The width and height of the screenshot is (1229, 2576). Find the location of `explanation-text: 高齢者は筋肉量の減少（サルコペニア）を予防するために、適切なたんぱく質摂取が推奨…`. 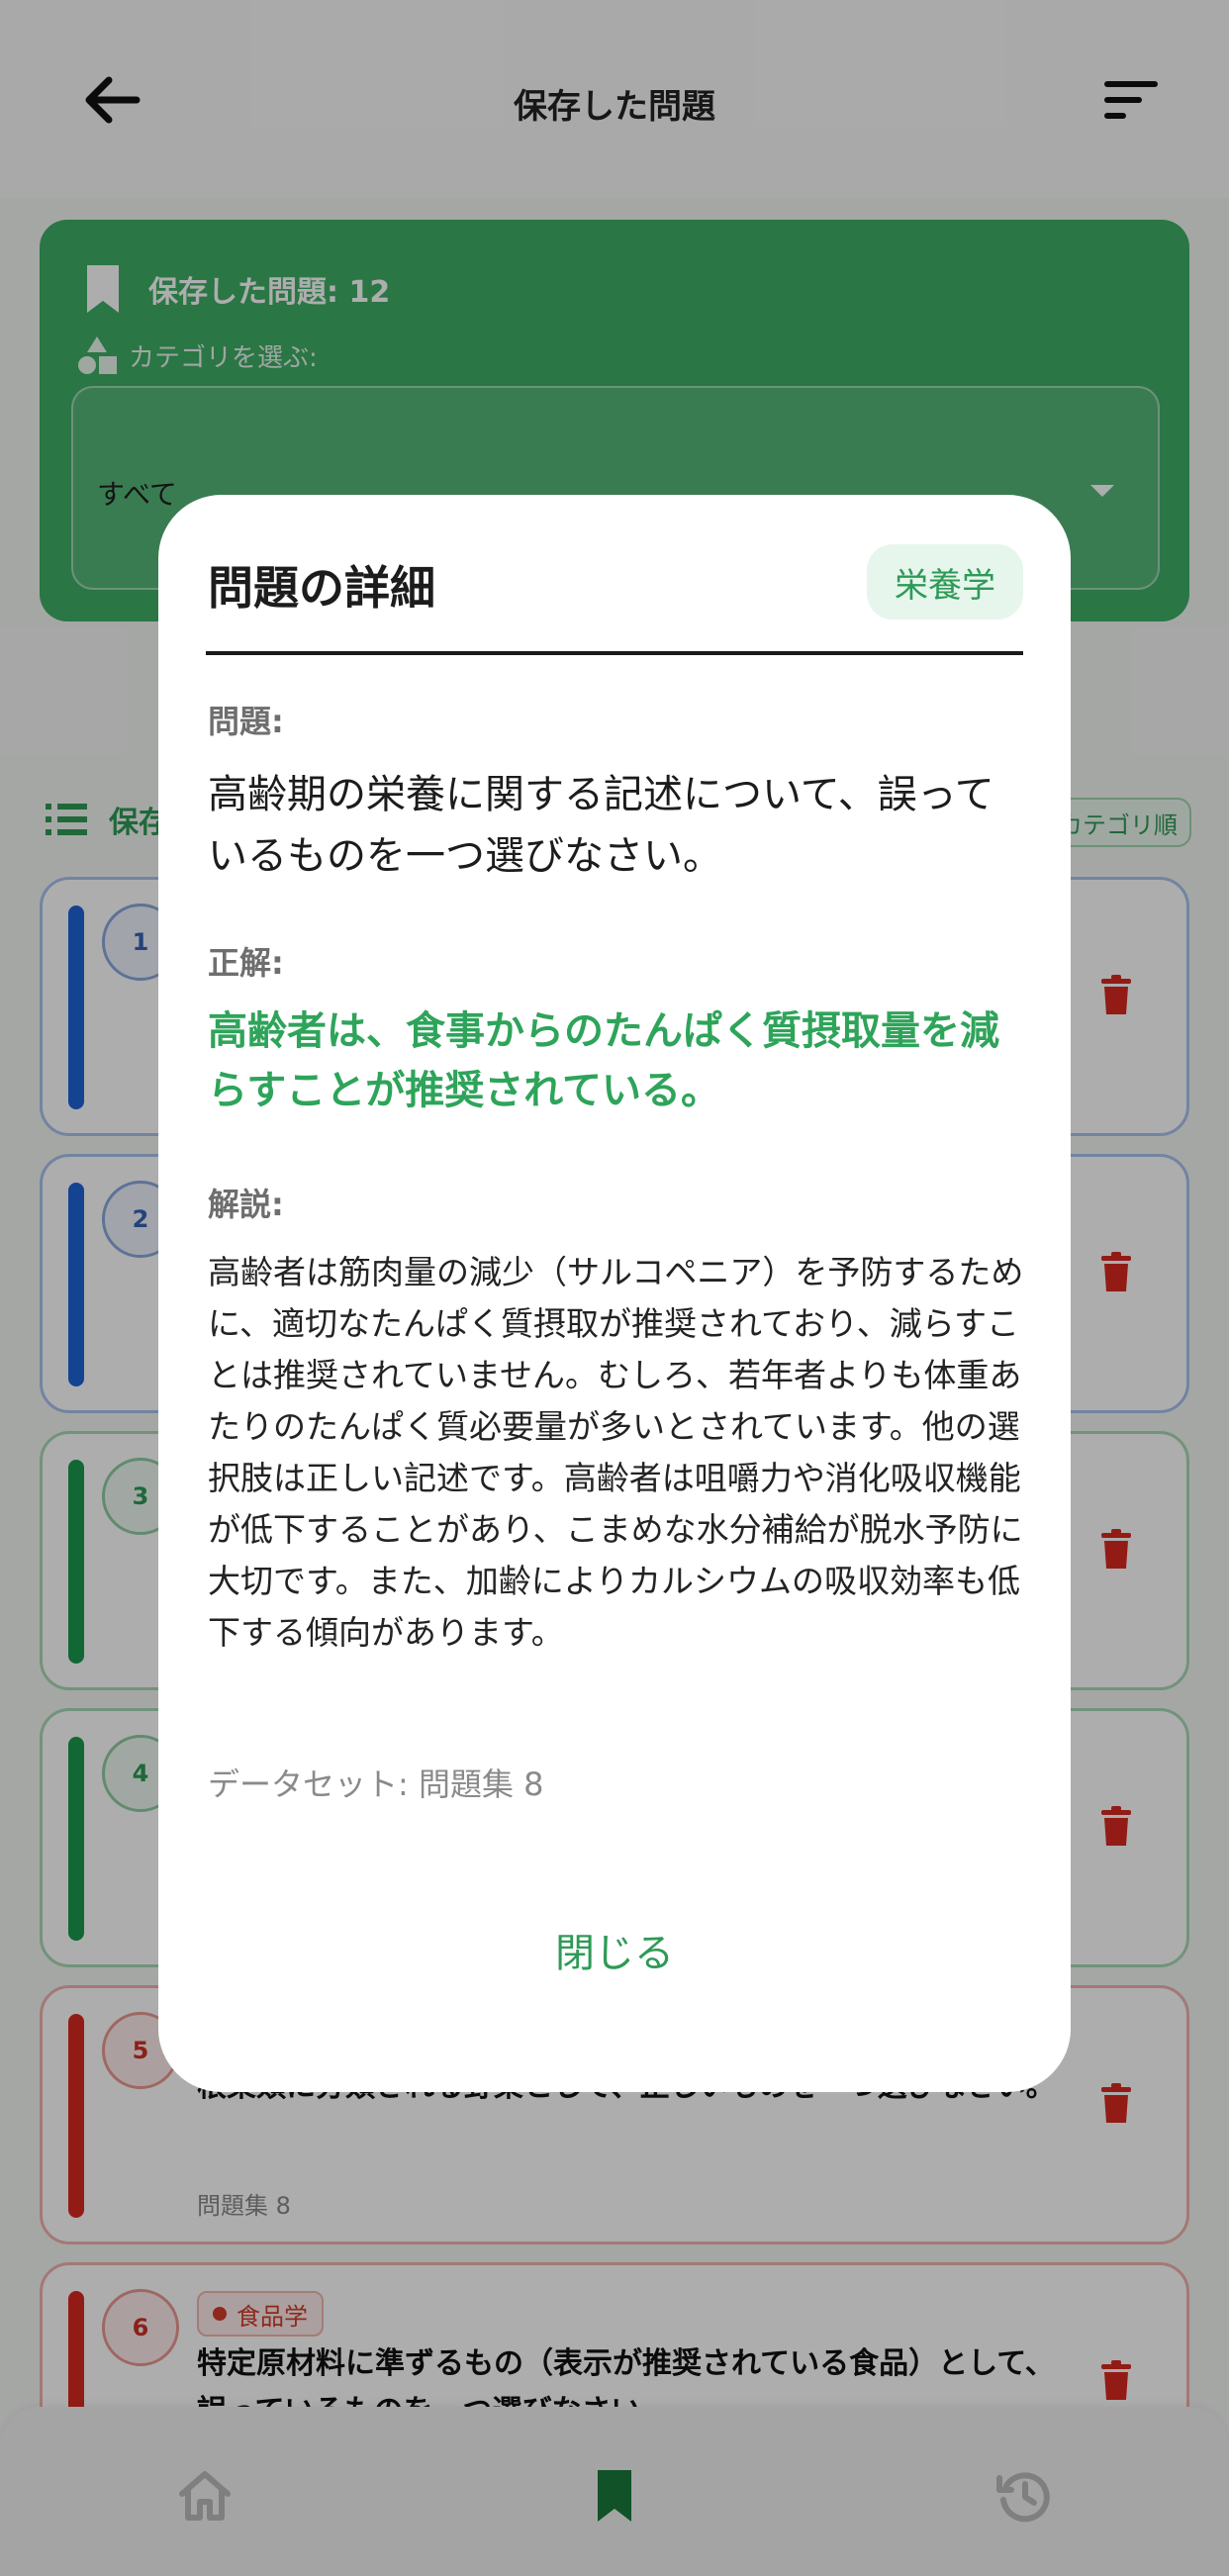

explanation-text: 高齢者は筋肉量の減少（サルコペニア）を予防するために、適切なたんぱく質摂取が推奨… is located at coordinates (616, 1452).